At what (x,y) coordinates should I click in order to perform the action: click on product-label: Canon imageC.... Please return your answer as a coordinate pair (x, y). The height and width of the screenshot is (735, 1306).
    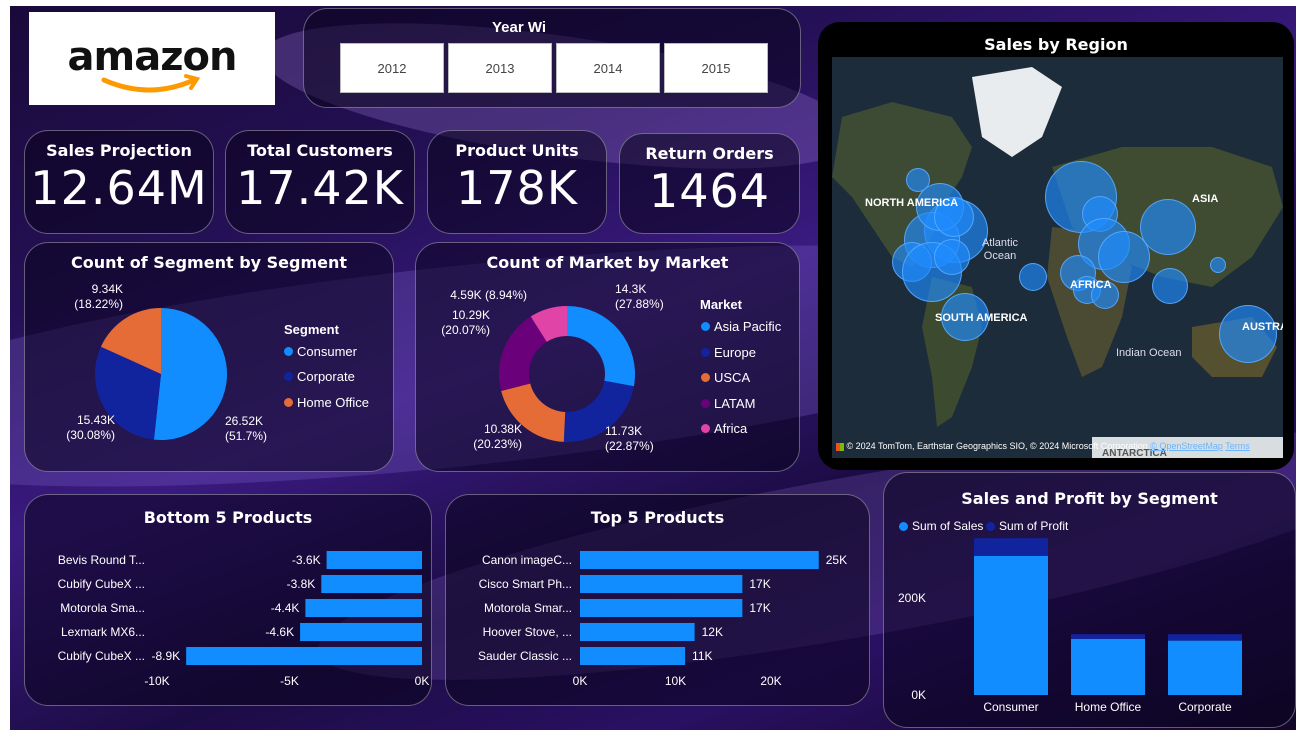
    Looking at the image, I should click on (527, 560).